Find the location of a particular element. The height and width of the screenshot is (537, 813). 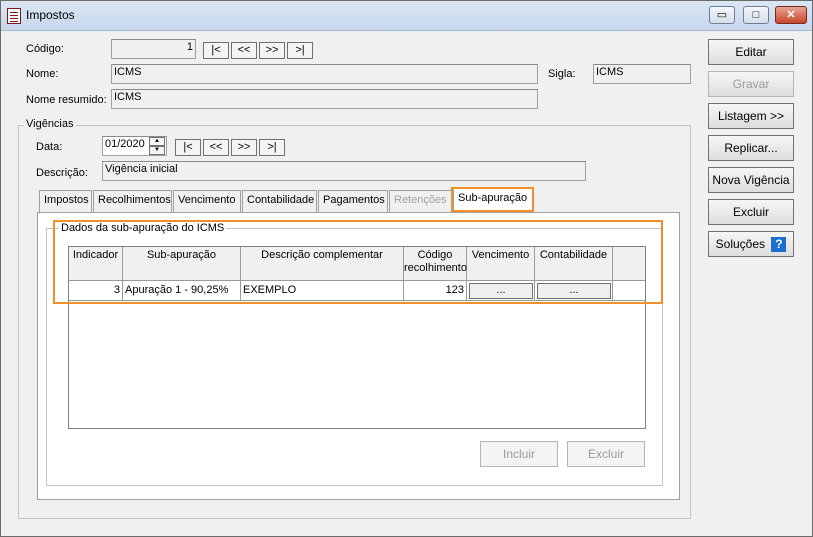

solucoes-button: Soluções ? is located at coordinates (751, 244).